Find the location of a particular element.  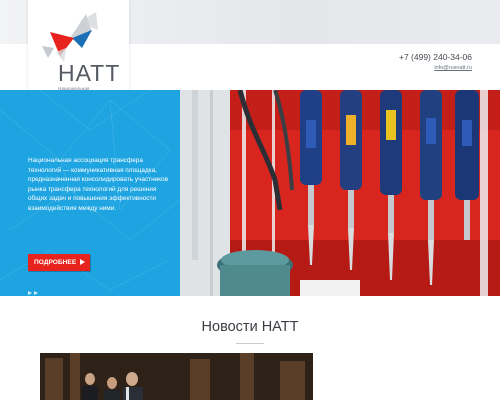

slider-controls is located at coordinates (34, 289).